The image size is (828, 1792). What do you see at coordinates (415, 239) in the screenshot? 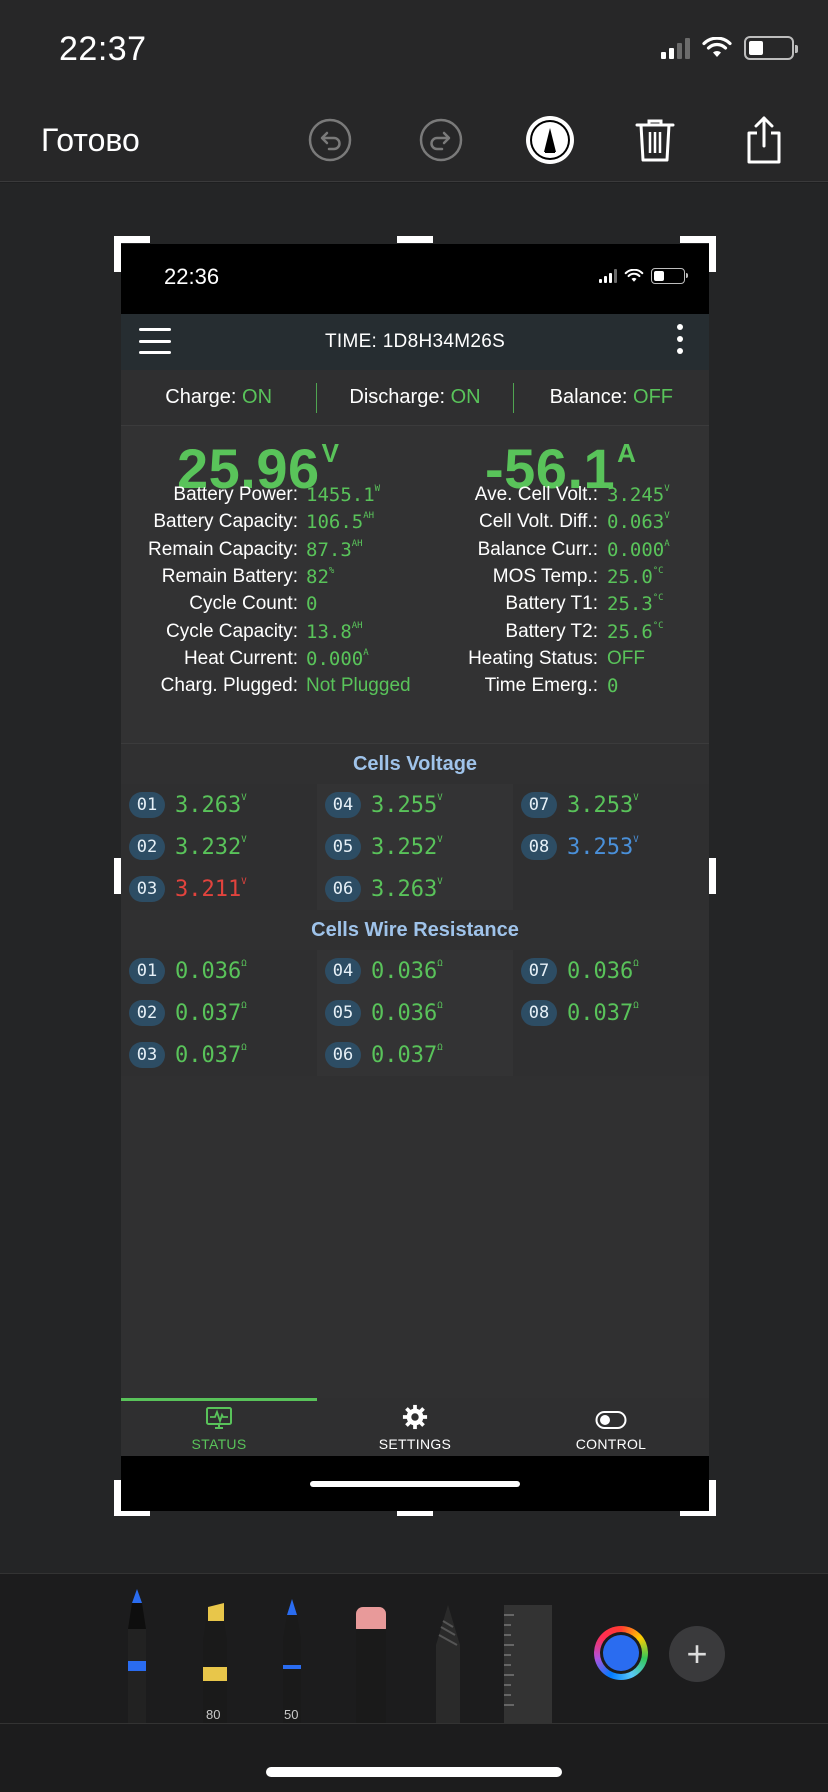
I see `crop-handle-top-middle` at bounding box center [415, 239].